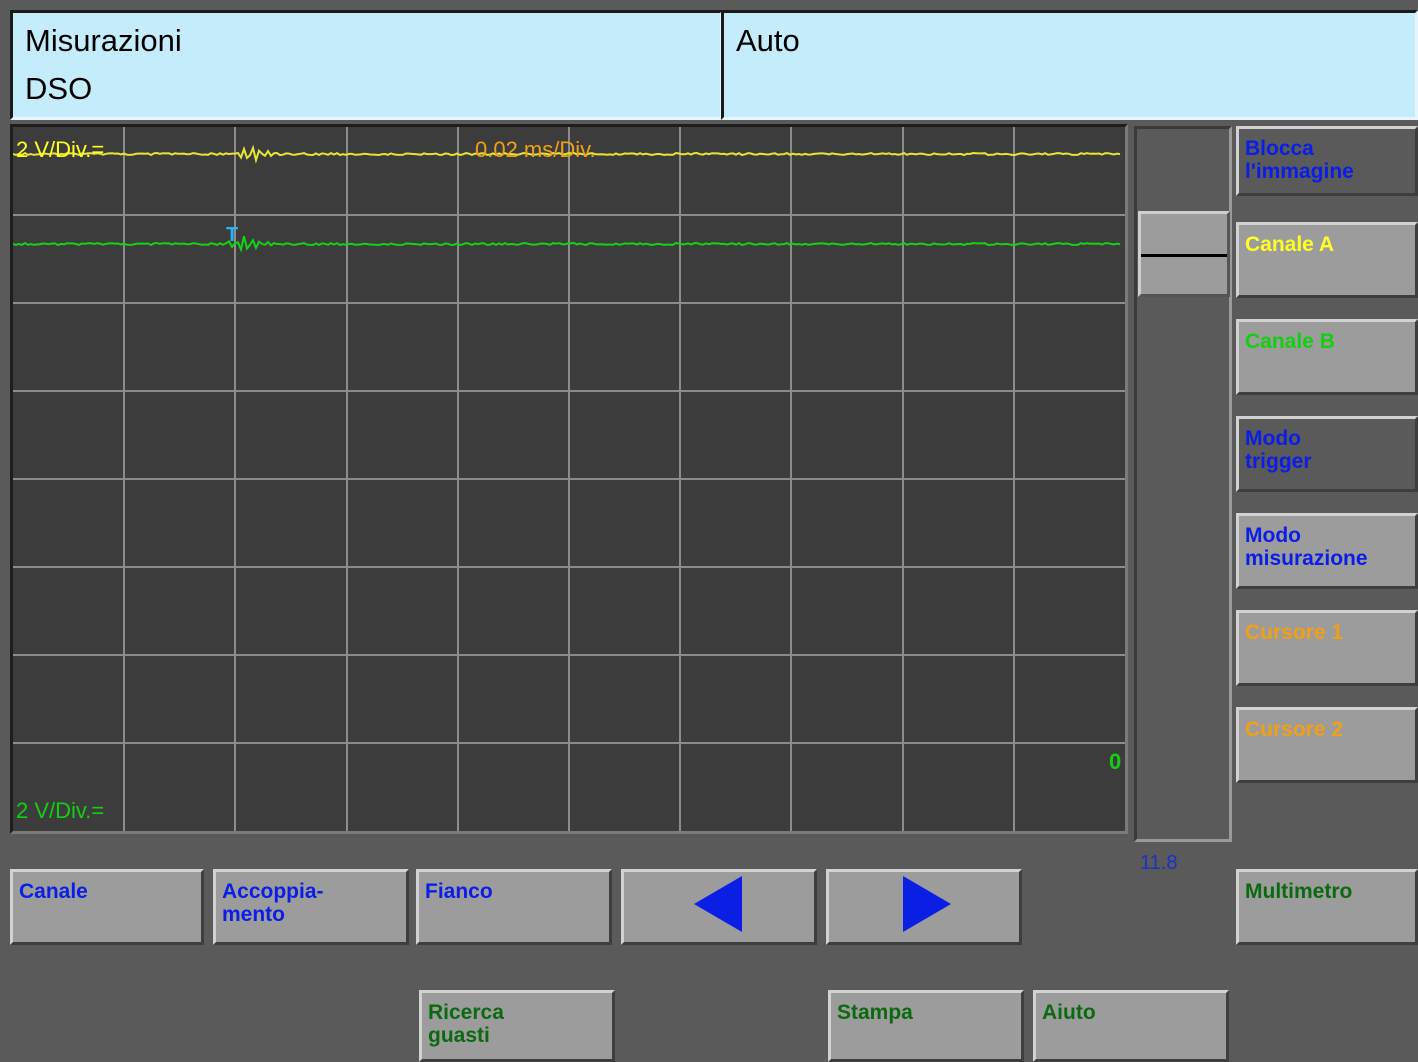 The image size is (1418, 1062). I want to click on trigger-marker: T, so click(232, 235).